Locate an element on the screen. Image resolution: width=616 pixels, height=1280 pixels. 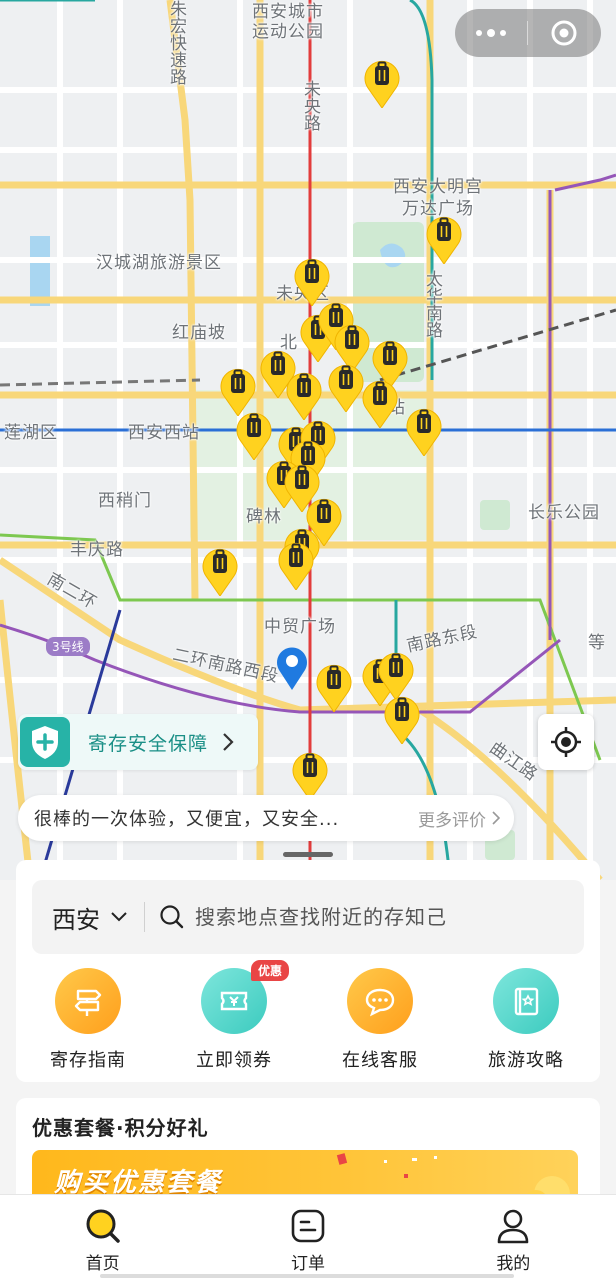
more-reviews-label: 更多评价 is located at coordinates (452, 820).